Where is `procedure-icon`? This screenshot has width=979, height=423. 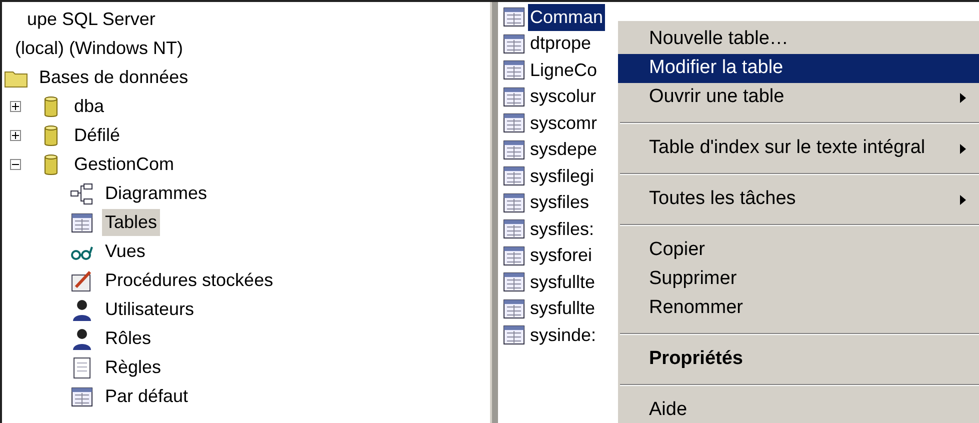
procedure-icon is located at coordinates (82, 280).